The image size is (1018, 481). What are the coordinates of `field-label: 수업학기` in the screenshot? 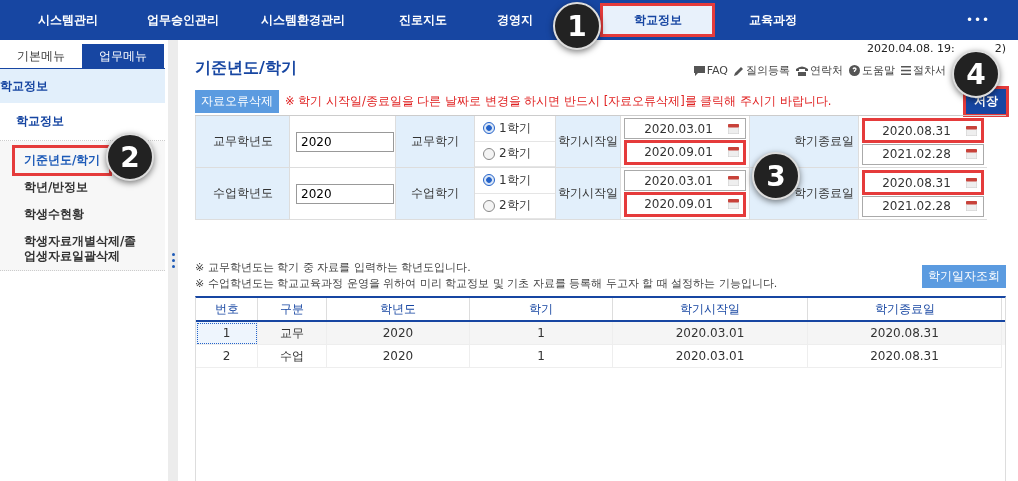 It's located at (435, 194).